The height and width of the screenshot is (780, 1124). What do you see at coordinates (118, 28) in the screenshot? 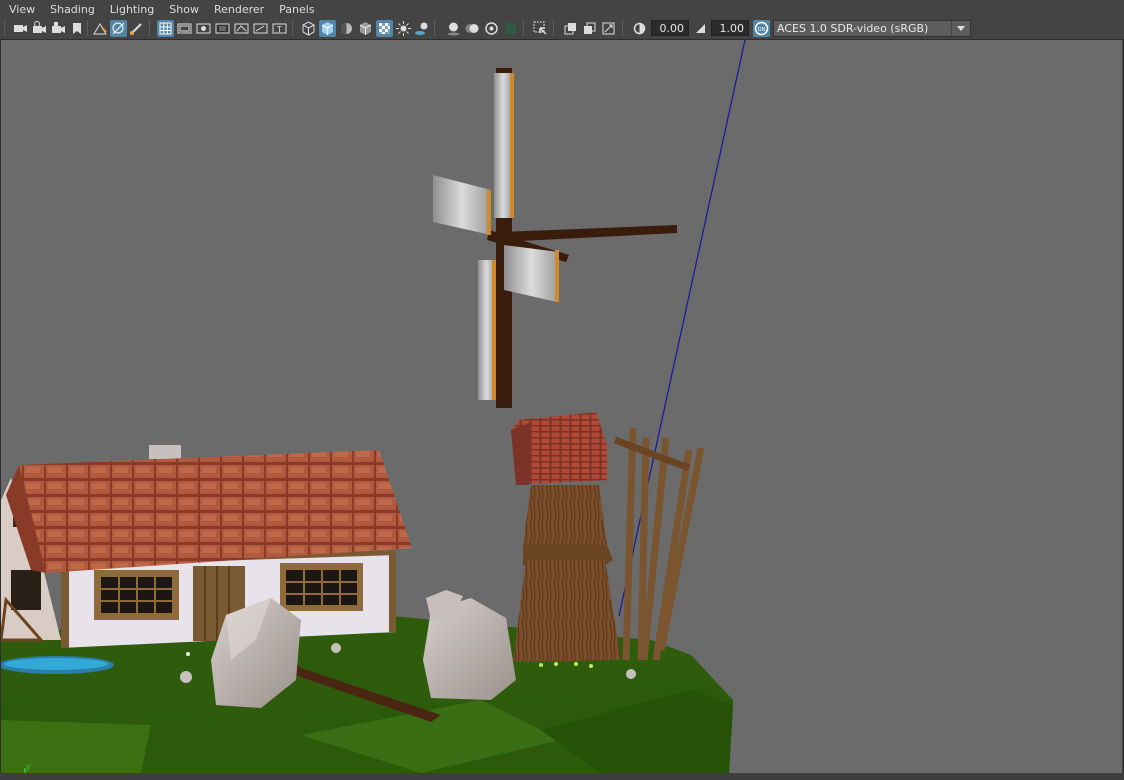
I see `grease-pencil-icon` at bounding box center [118, 28].